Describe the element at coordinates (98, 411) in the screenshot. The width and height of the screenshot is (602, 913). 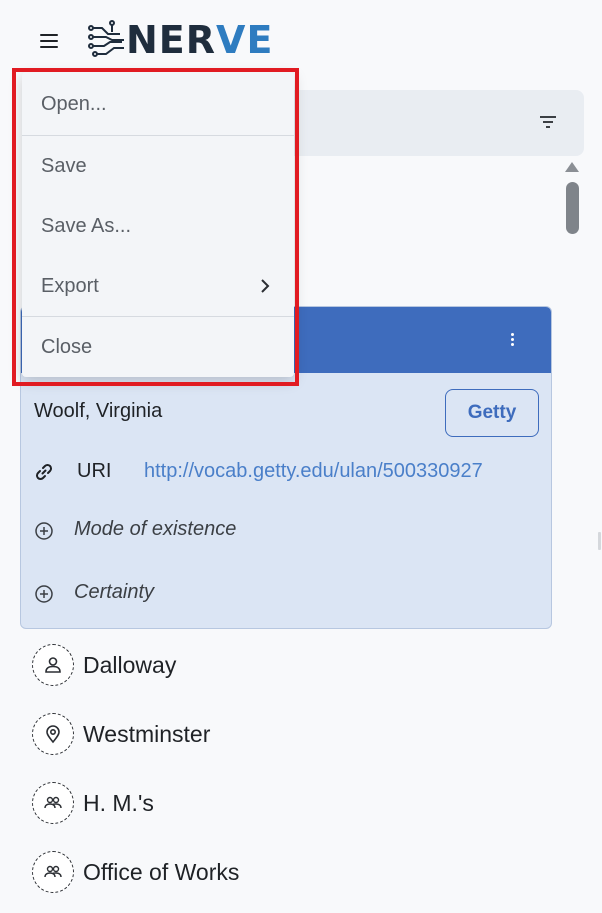
I see `entity-name: Woolf, Virginia` at that location.